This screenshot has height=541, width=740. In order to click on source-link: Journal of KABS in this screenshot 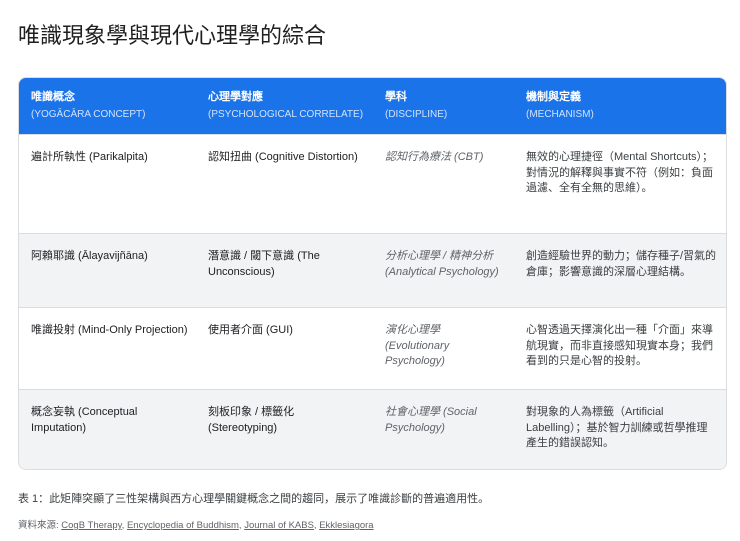, I will do `click(279, 525)`.